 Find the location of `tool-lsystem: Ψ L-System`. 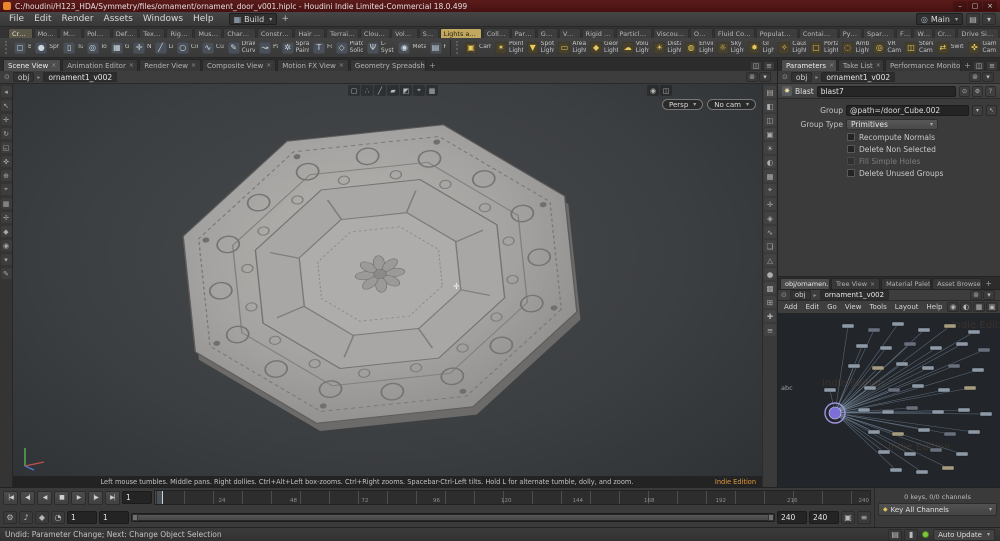

tool-lsystem: Ψ L-System is located at coordinates (380, 48).